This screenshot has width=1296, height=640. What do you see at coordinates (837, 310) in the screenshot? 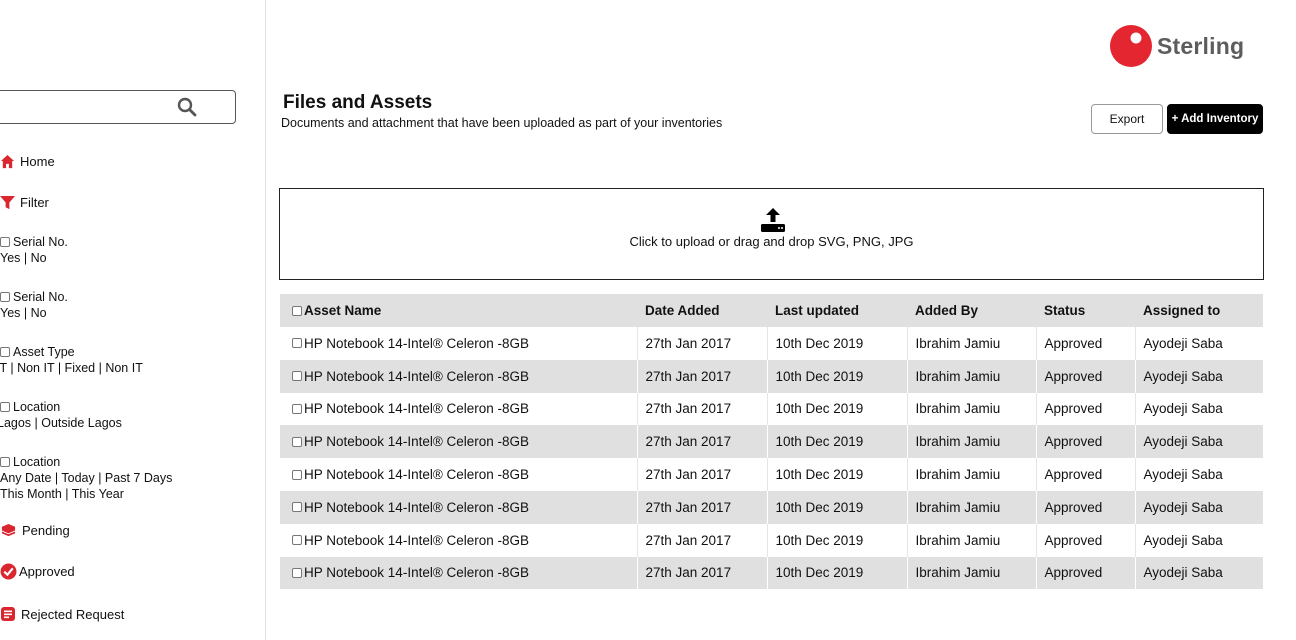
I see `header-last-updated: Last updated` at bounding box center [837, 310].